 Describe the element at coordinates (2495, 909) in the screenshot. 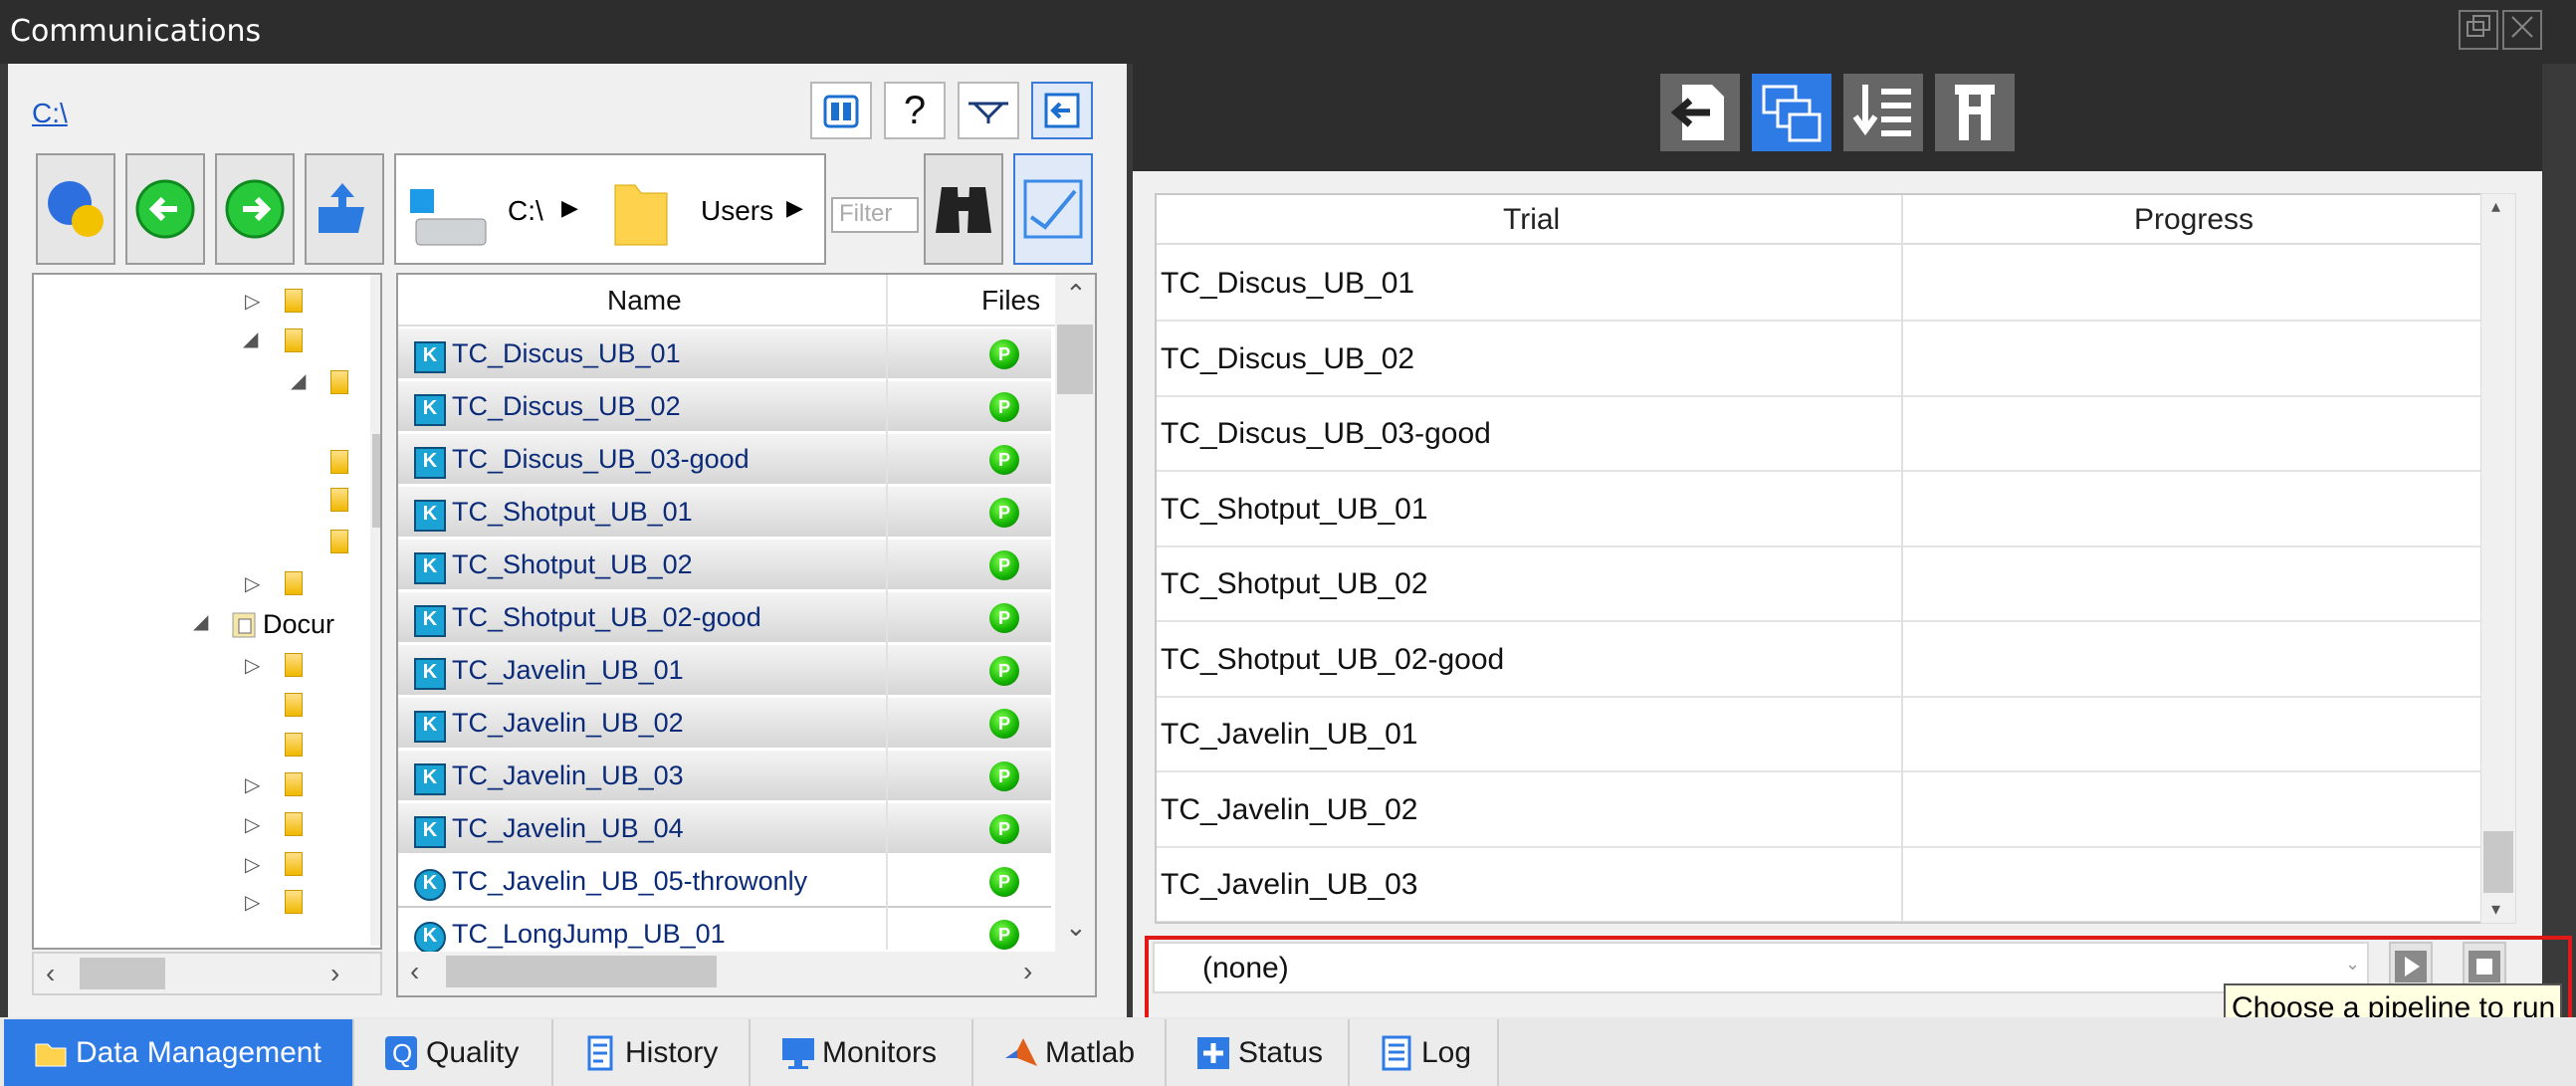

I see `scroll-down-icon: ▾` at that location.